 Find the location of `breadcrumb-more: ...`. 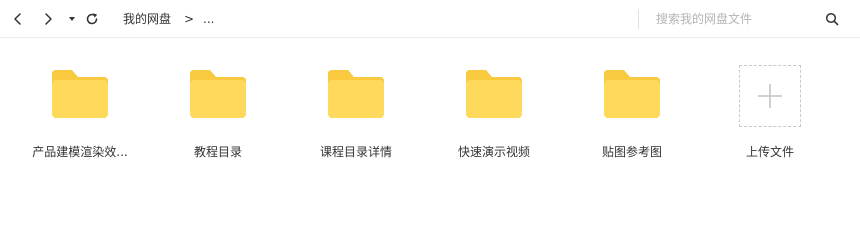

breadcrumb-more: ... is located at coordinates (208, 19).